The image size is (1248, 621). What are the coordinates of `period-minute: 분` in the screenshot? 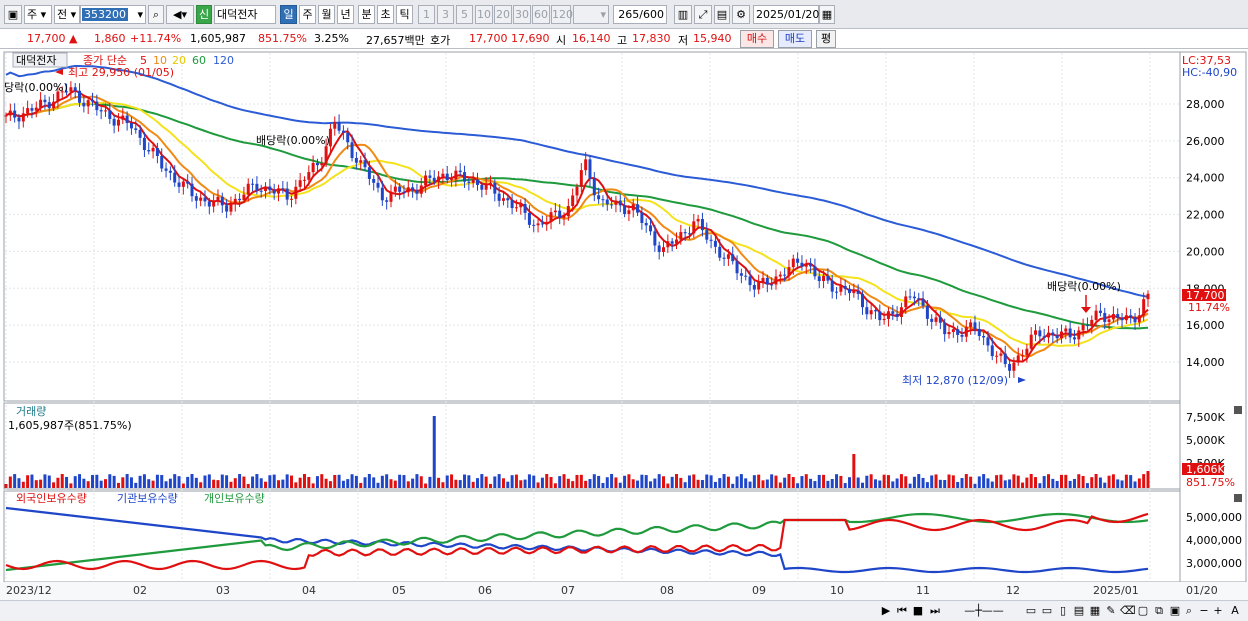 It's located at (366, 14).